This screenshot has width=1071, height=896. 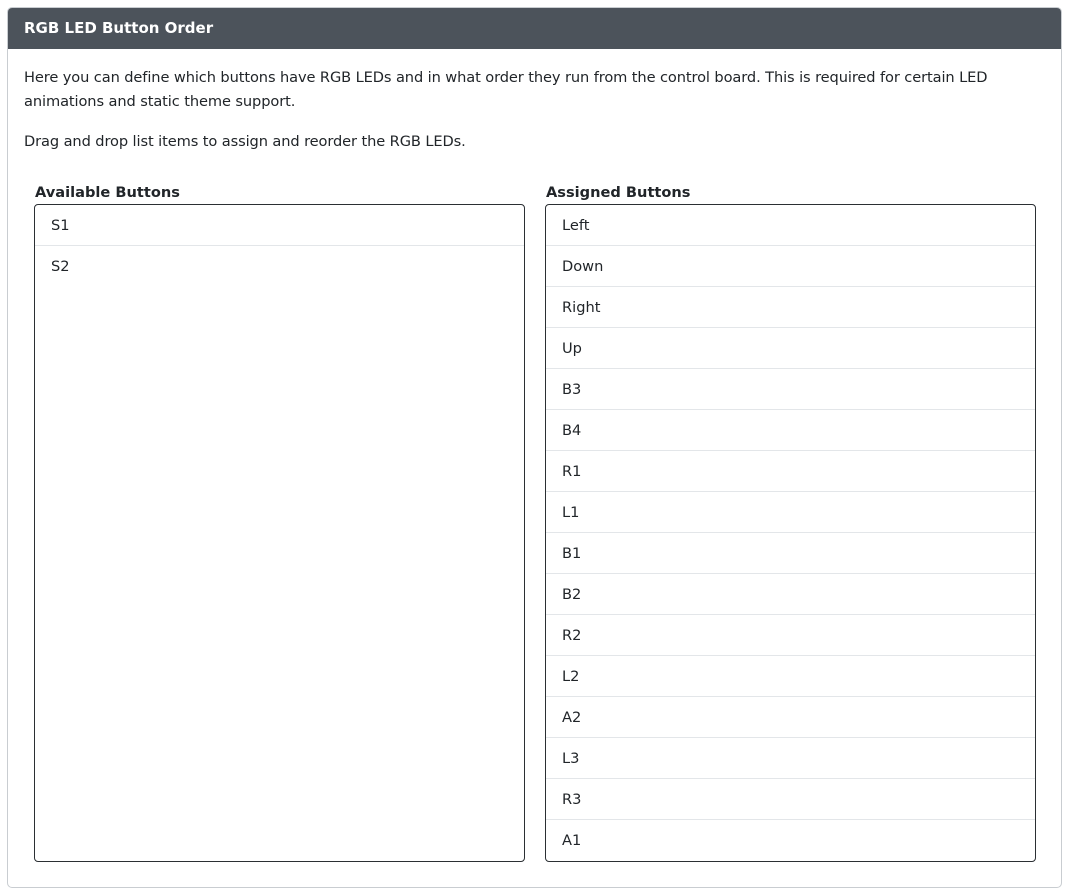 What do you see at coordinates (790, 307) in the screenshot?
I see `assigned-button-list-item: Right` at bounding box center [790, 307].